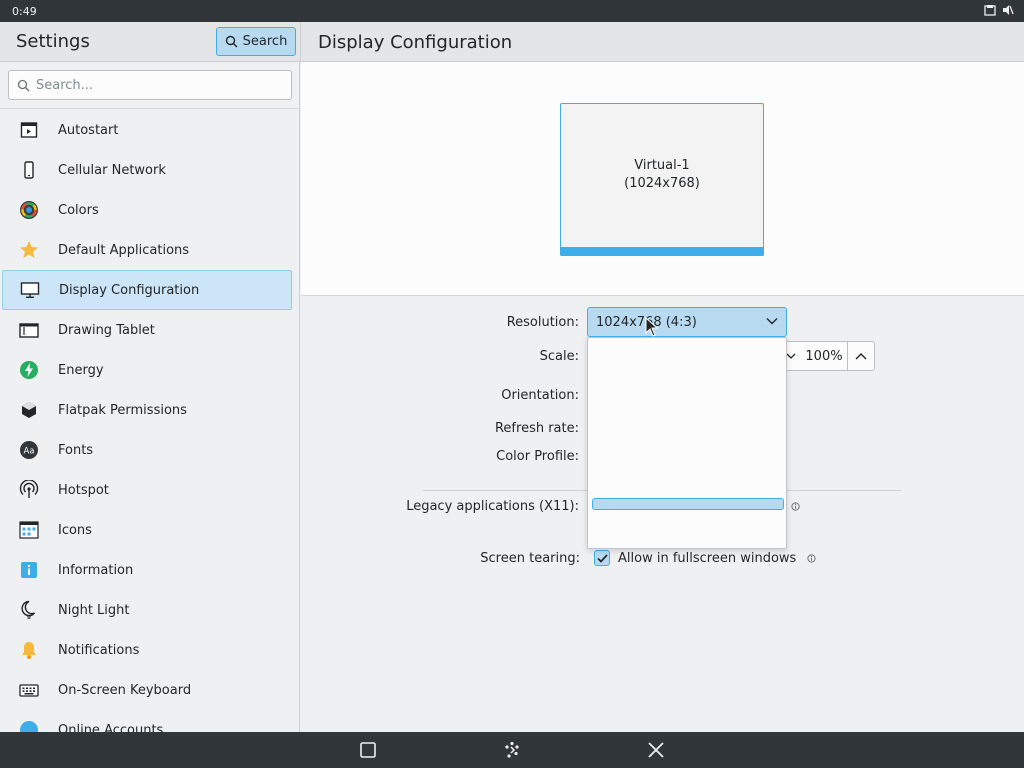  Describe the element at coordinates (94, 610) in the screenshot. I see `sidebar-item-label: Night Light` at that location.